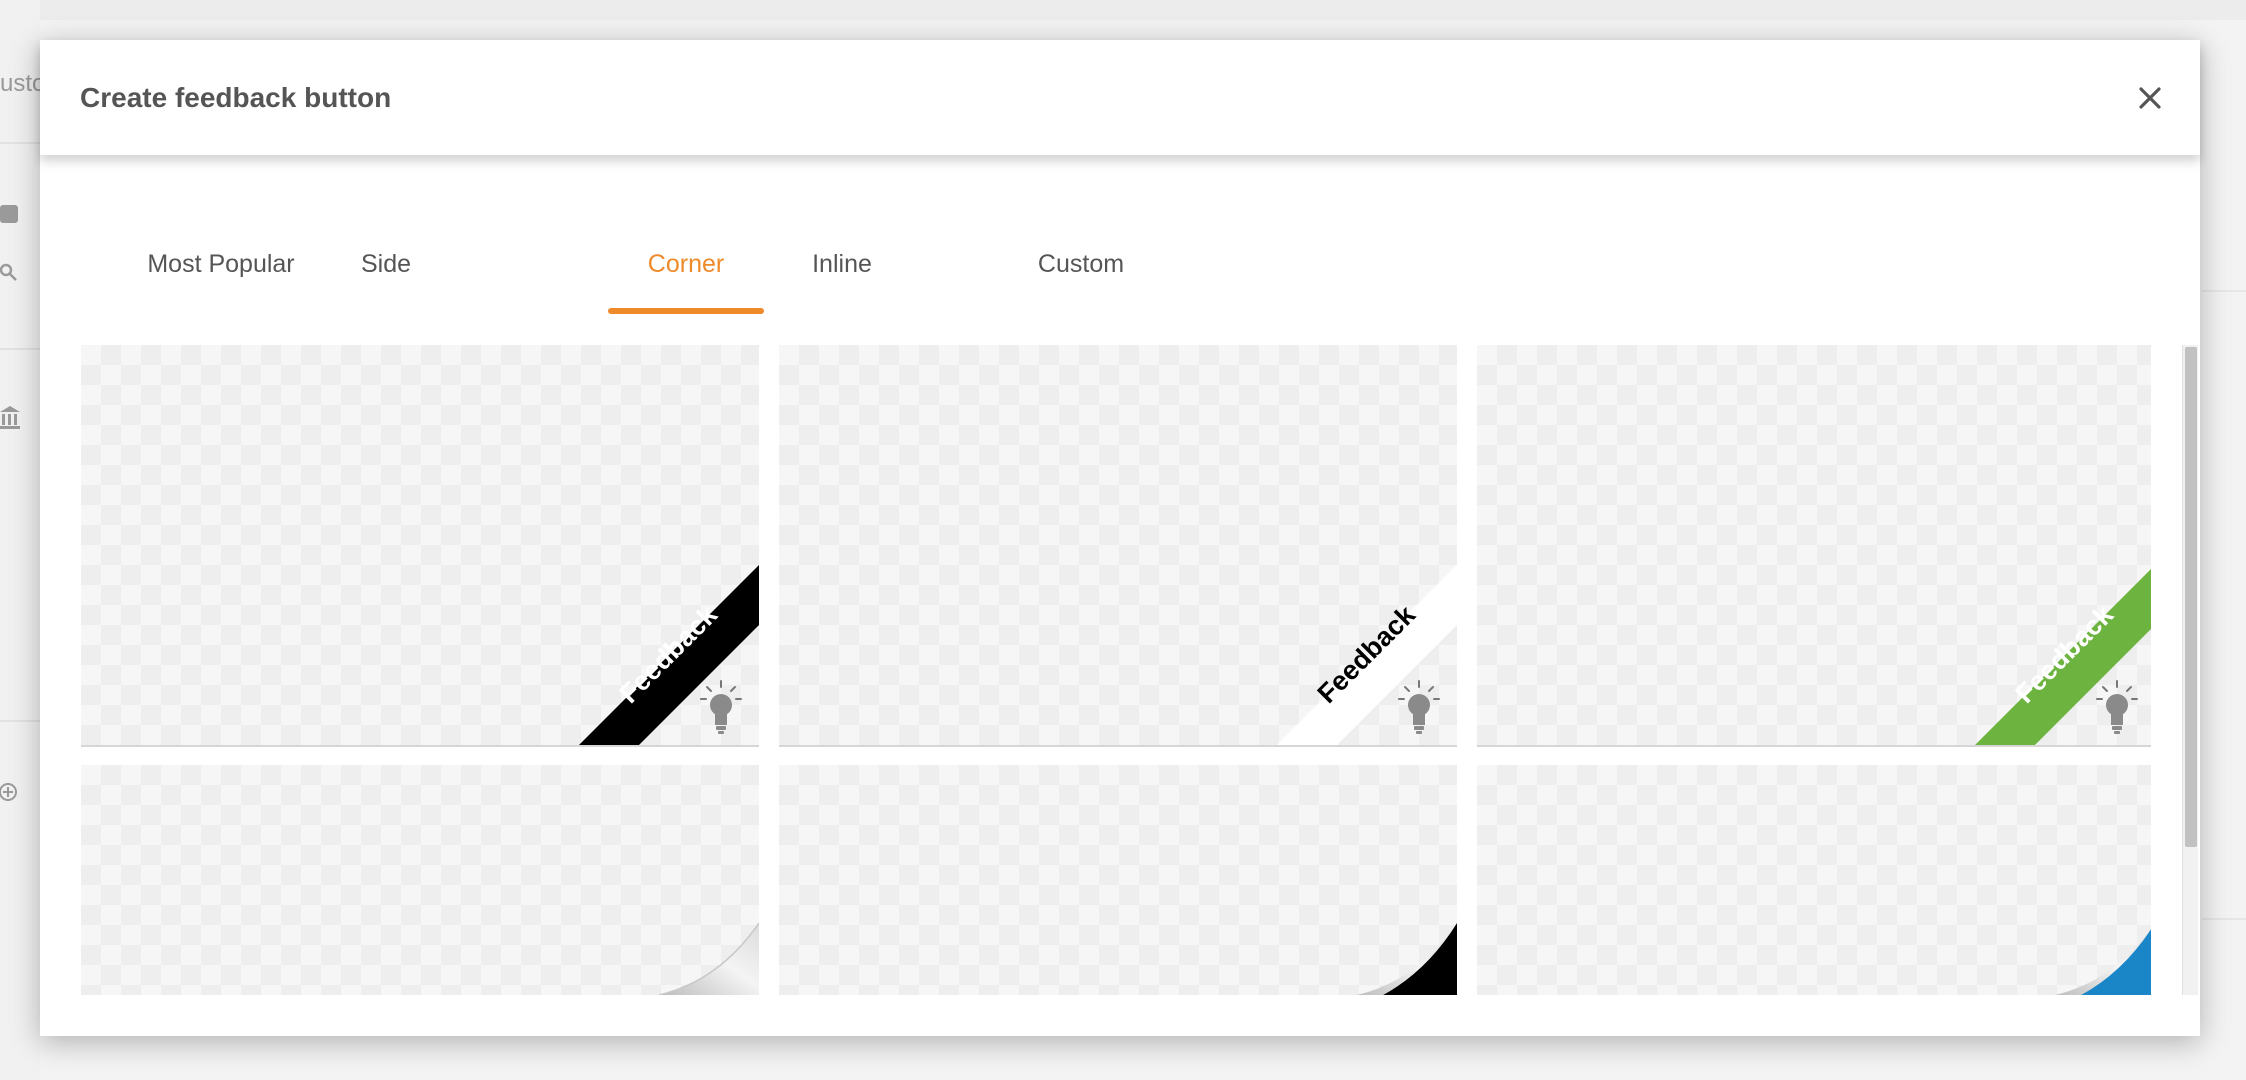 This screenshot has height=1080, width=2246. Describe the element at coordinates (2191, 597) in the screenshot. I see `scrollbar-thumb` at that location.